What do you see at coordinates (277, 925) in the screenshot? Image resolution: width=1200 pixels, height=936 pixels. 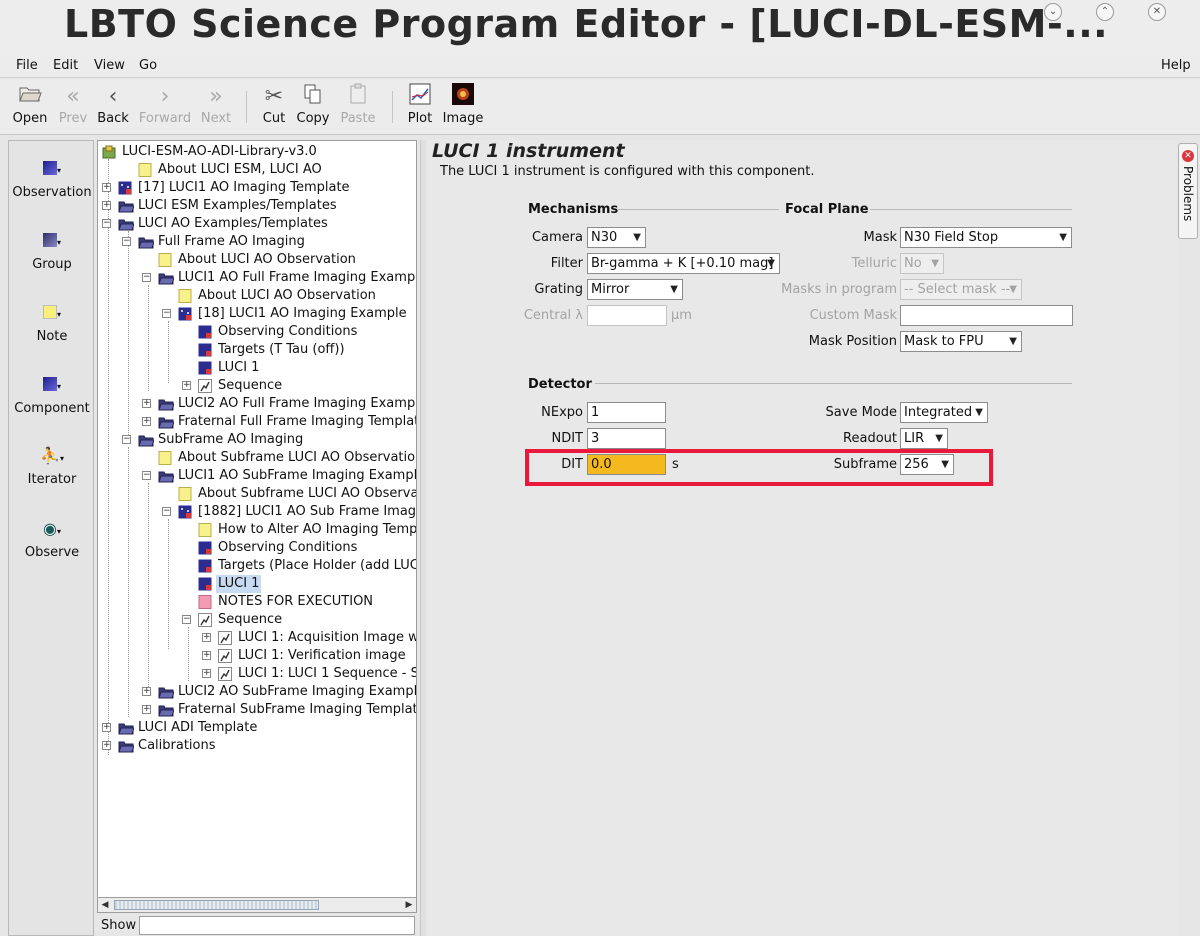 I see `show-filter-input` at bounding box center [277, 925].